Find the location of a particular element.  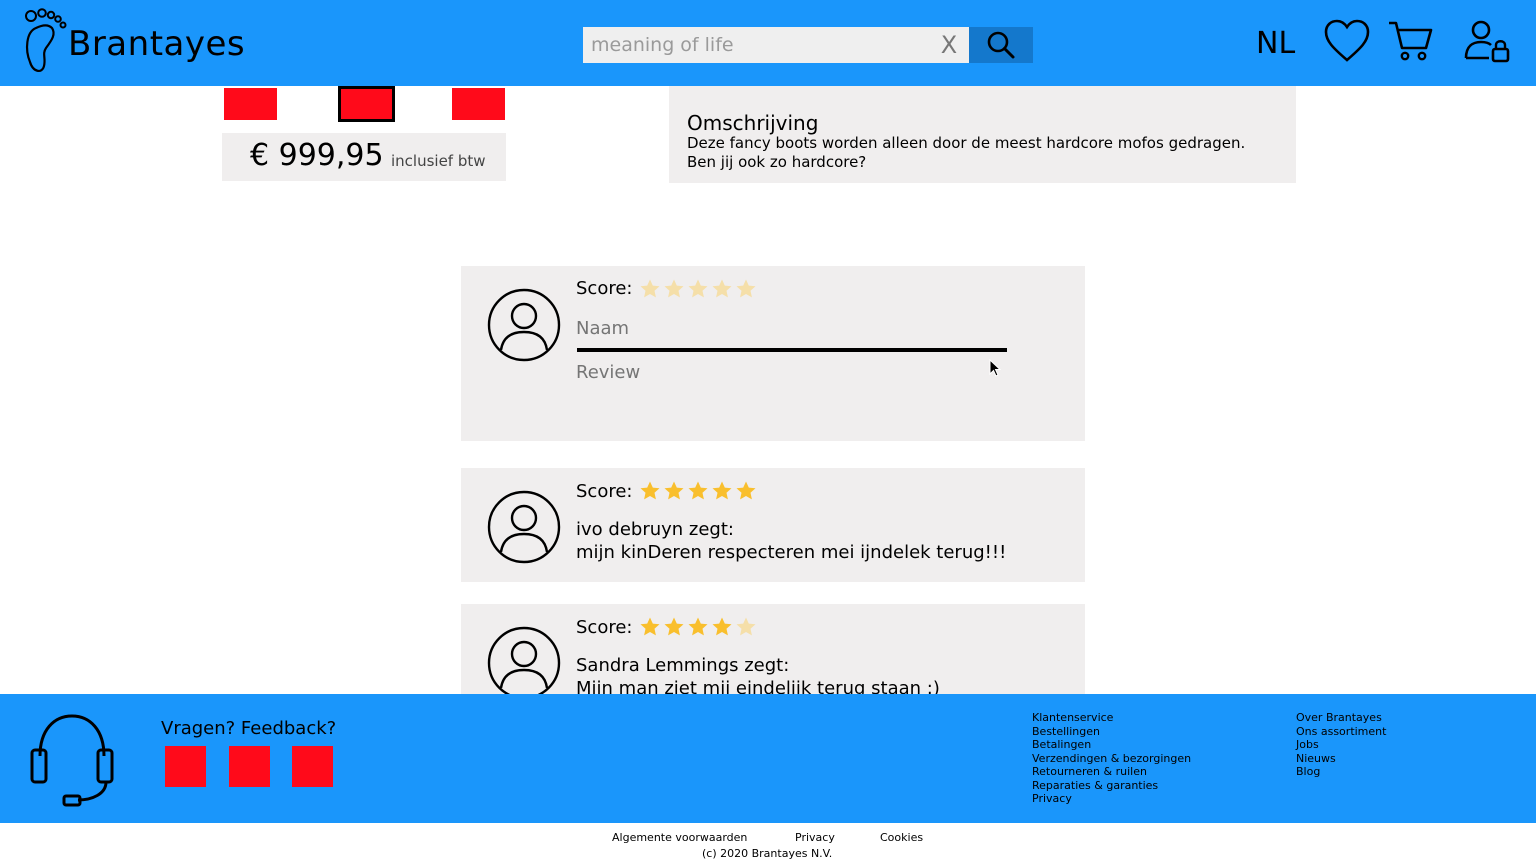

footer-link: Klantenservice is located at coordinates (1111, 718).